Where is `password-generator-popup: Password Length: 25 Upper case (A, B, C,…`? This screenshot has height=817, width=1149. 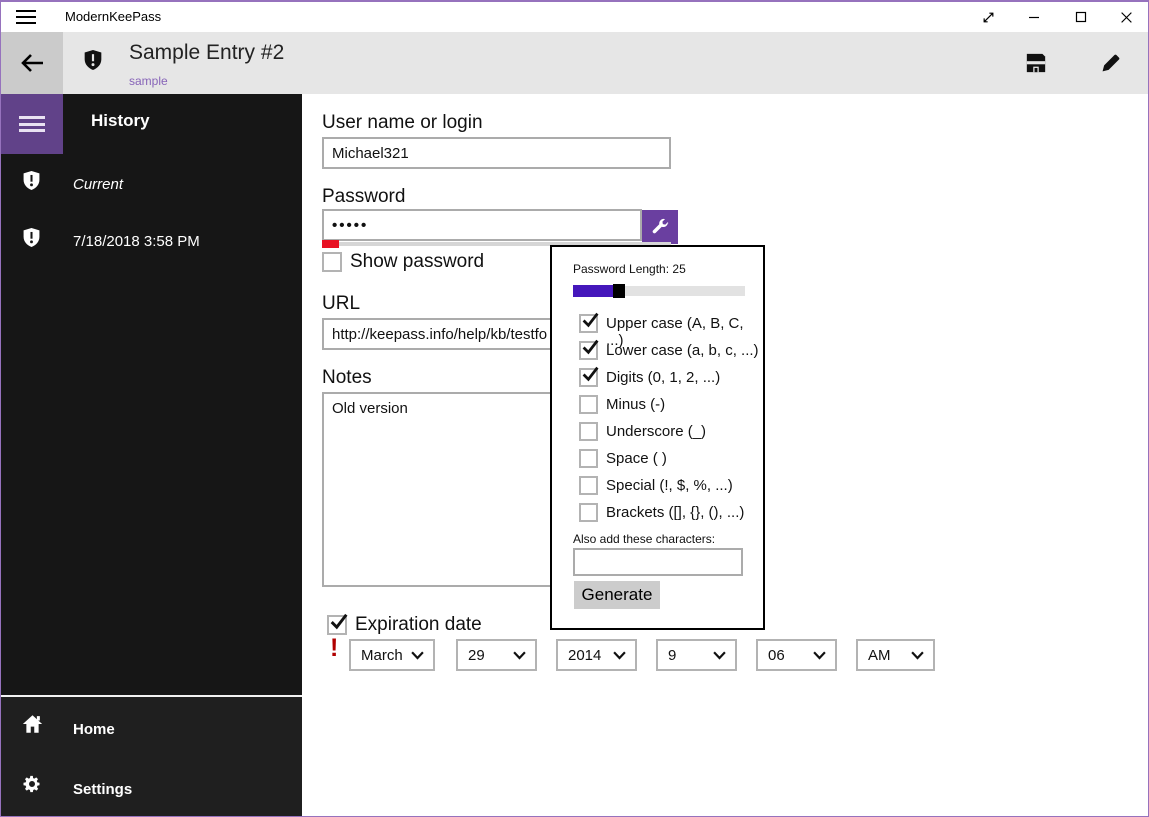
password-generator-popup: Password Length: 25 Upper case (A, B, C,… is located at coordinates (657, 437).